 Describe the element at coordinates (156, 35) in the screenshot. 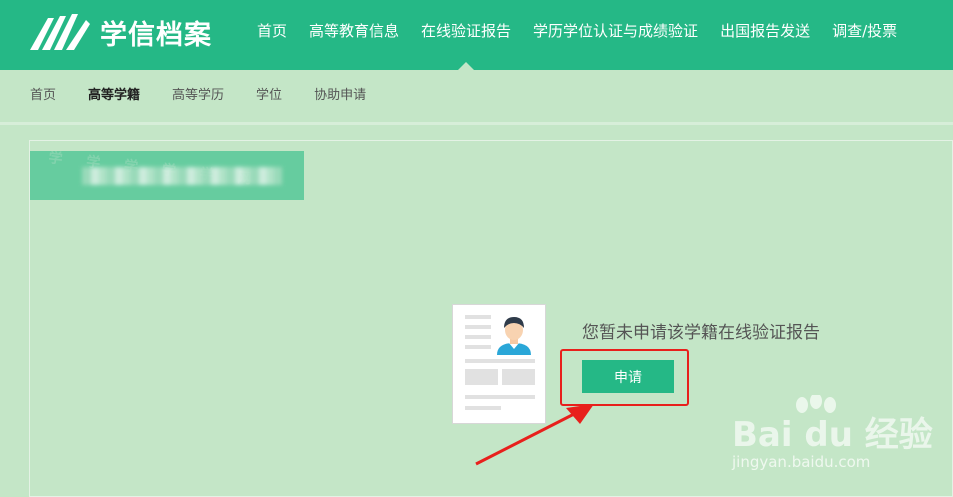

I see `logo-text: 学信档案` at that location.